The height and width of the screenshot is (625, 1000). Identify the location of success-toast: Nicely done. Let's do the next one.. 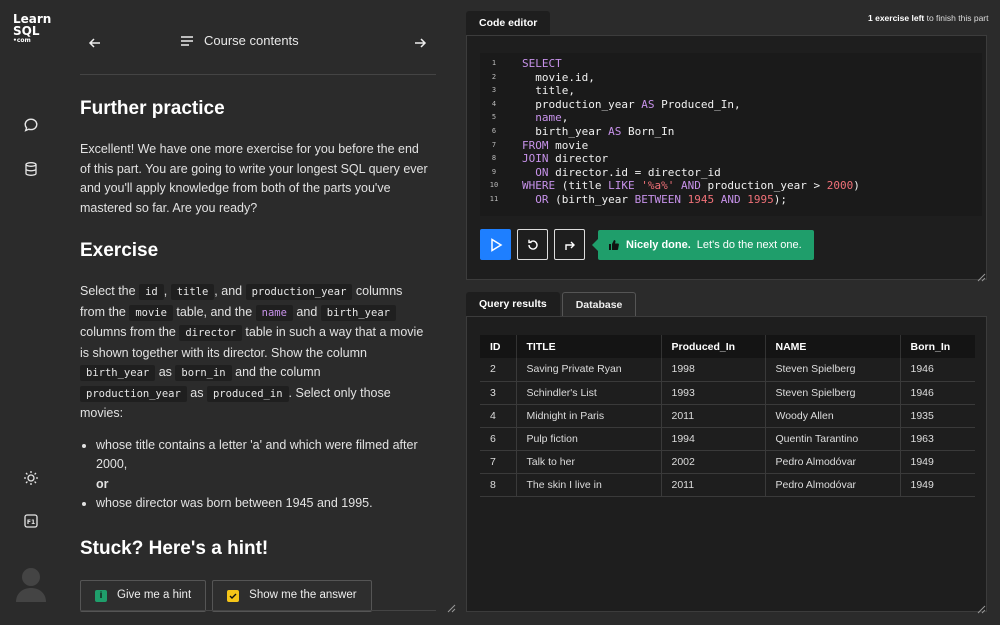
(703, 245).